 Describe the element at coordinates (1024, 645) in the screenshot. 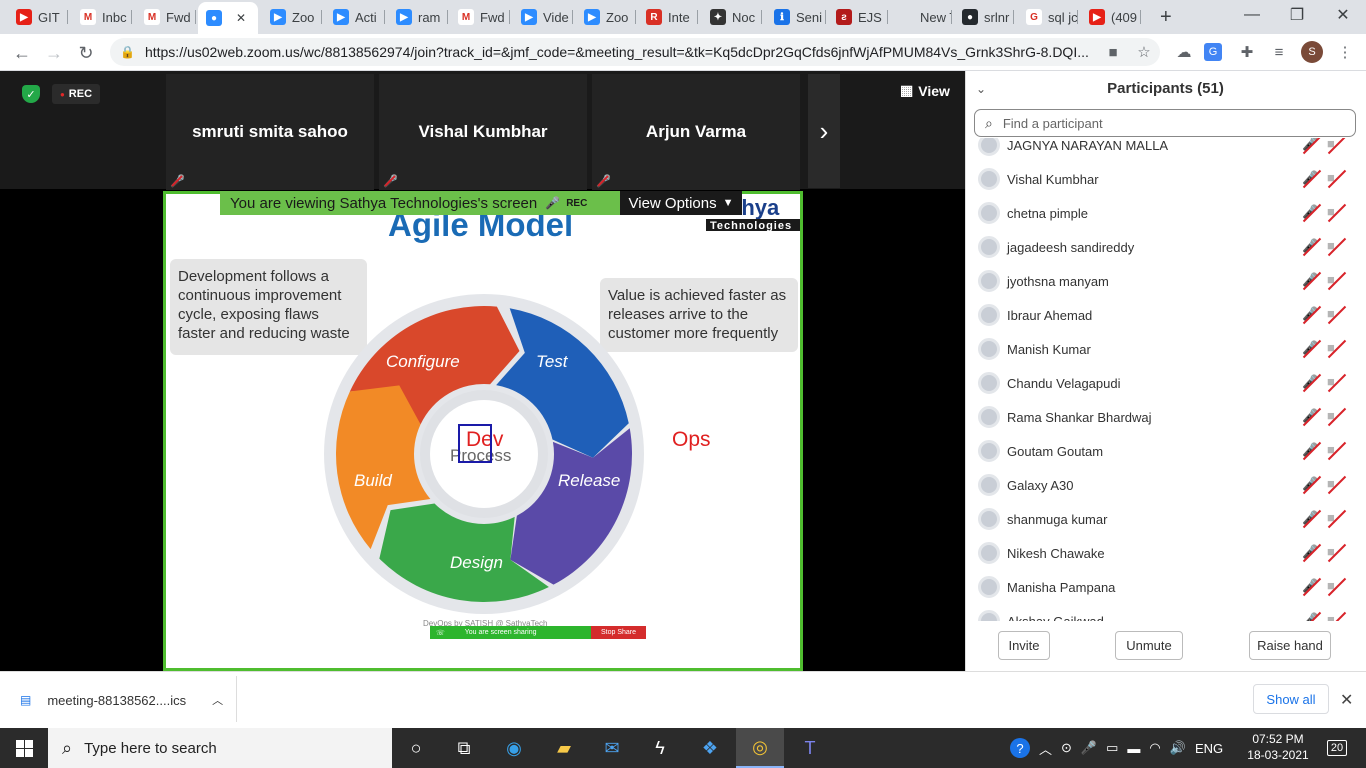

I see `invite-button: Invite` at that location.